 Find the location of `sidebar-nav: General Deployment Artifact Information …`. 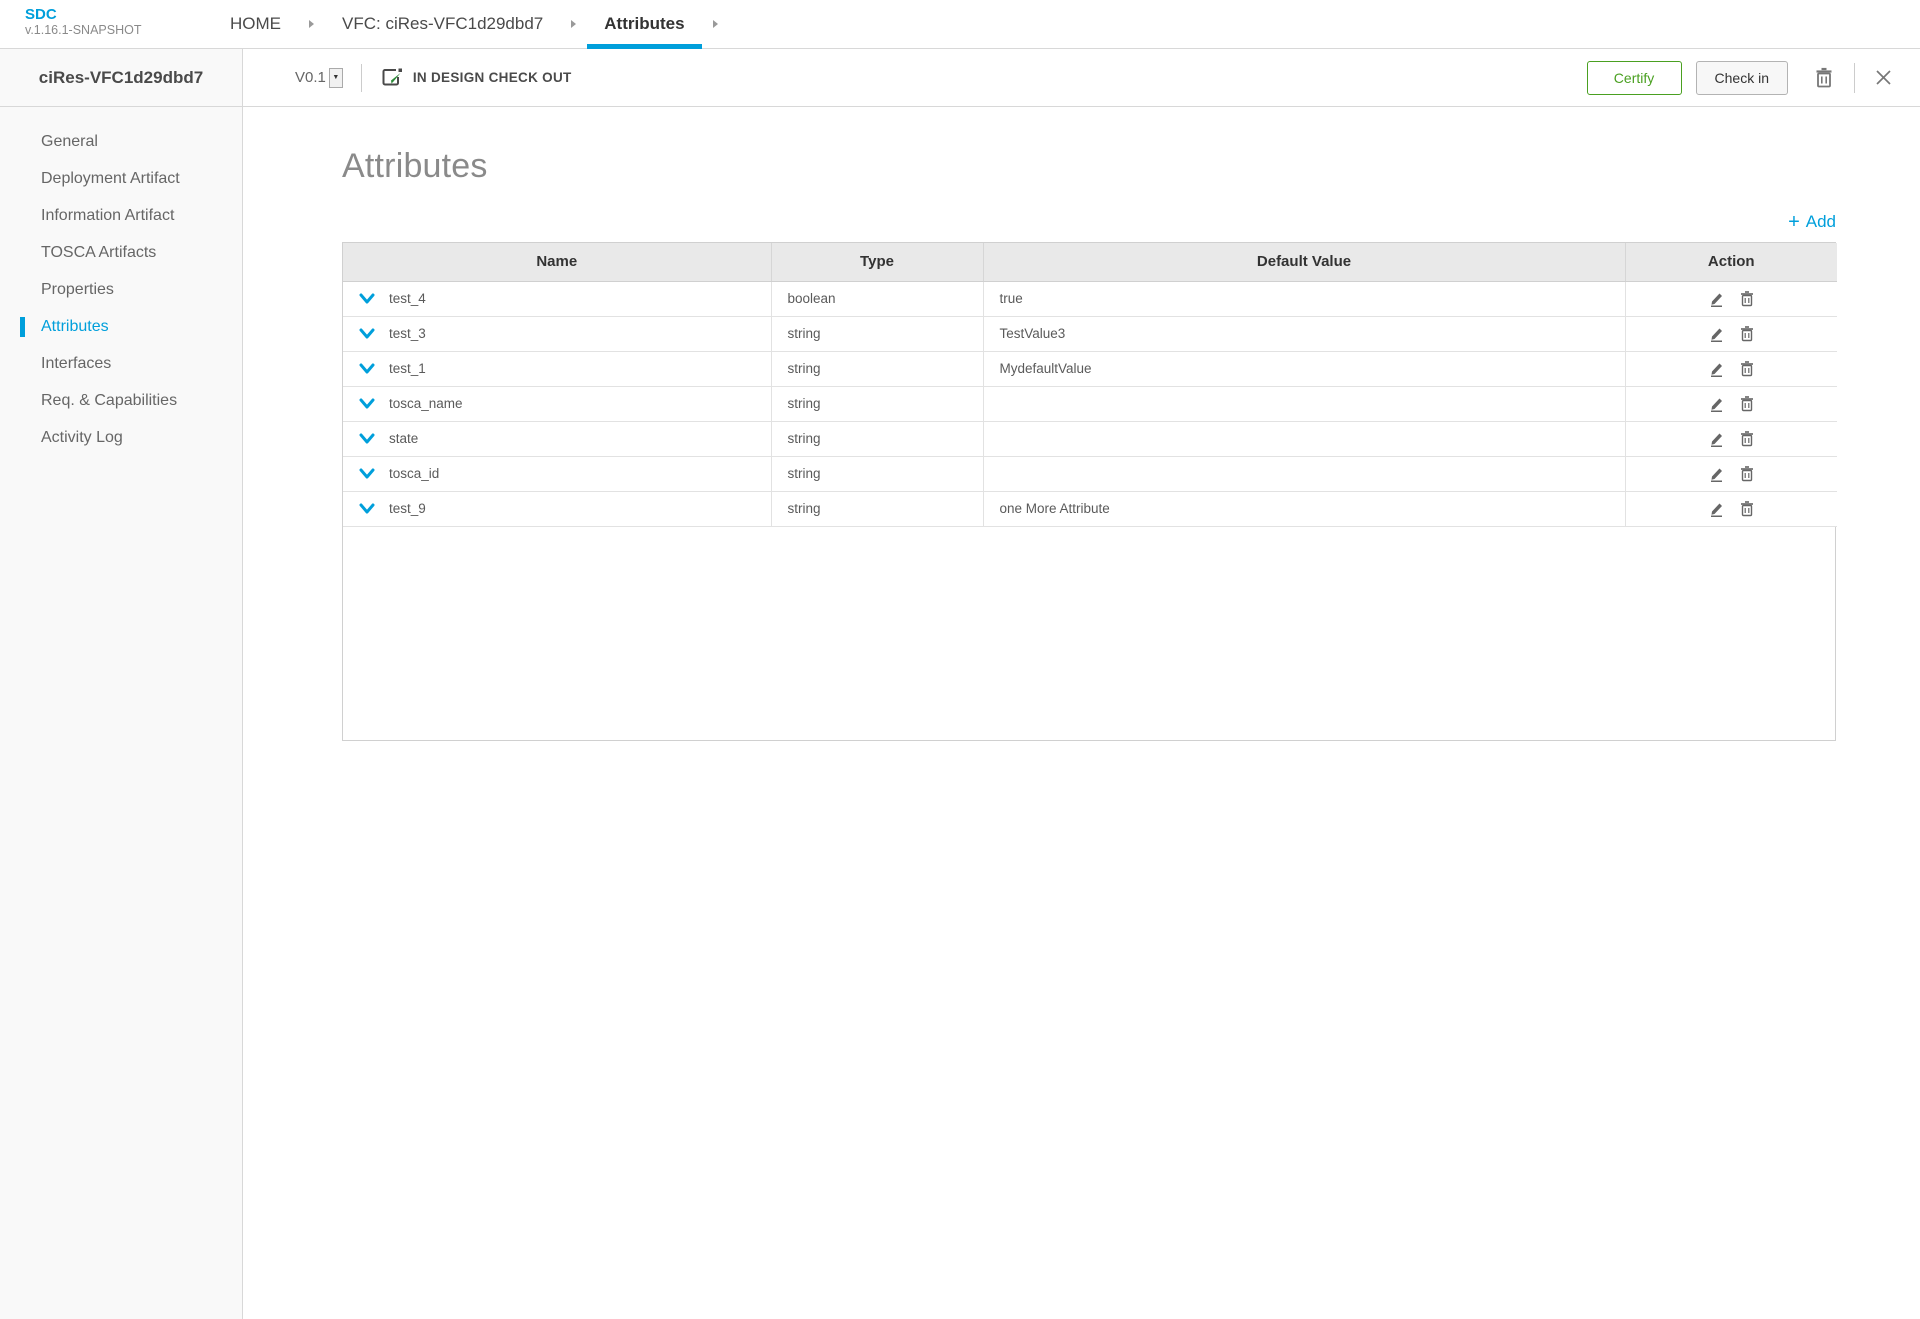

sidebar-nav: General Deployment Artifact Information … is located at coordinates (121, 281).